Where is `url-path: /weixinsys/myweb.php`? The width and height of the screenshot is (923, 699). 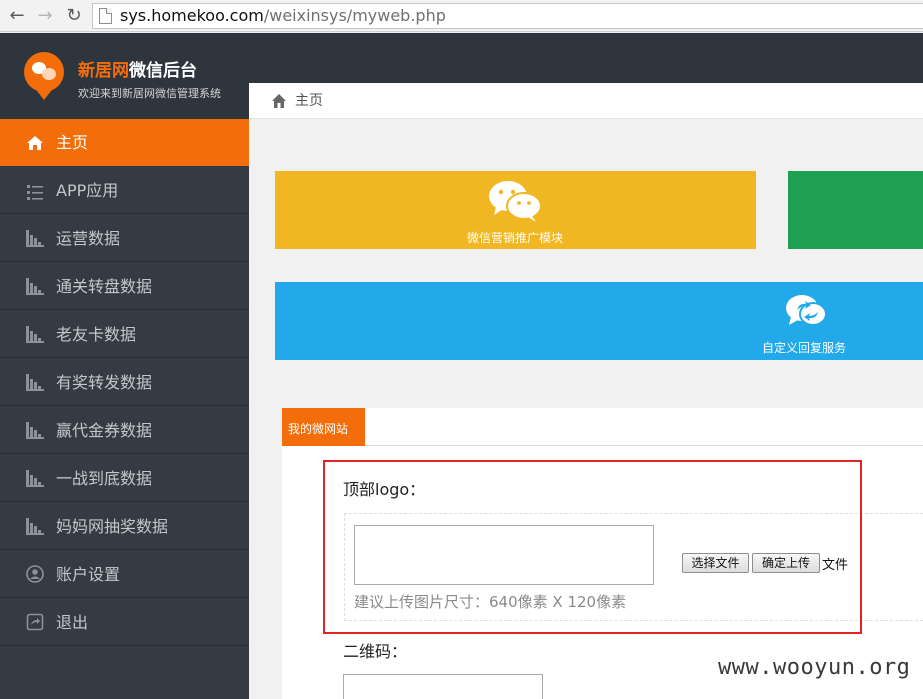 url-path: /weixinsys/myweb.php is located at coordinates (354, 15).